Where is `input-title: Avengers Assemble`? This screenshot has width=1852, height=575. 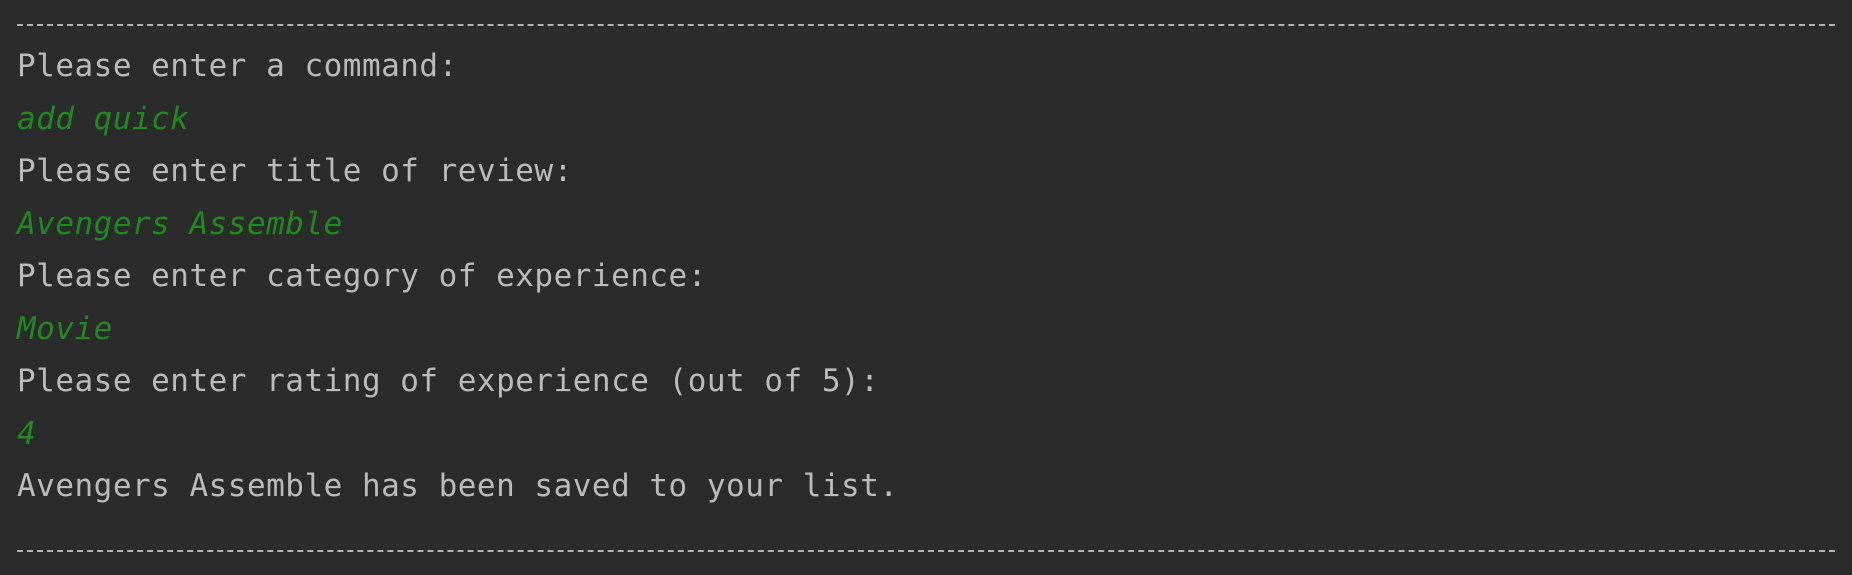
input-title: Avengers Assemble is located at coordinates (180, 224).